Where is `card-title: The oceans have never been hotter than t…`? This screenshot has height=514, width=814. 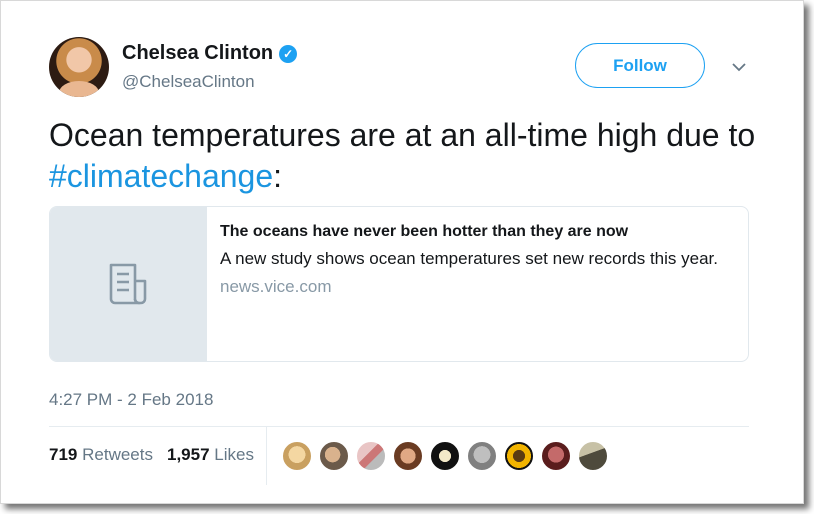
card-title: The oceans have never been hotter than t… is located at coordinates (469, 232).